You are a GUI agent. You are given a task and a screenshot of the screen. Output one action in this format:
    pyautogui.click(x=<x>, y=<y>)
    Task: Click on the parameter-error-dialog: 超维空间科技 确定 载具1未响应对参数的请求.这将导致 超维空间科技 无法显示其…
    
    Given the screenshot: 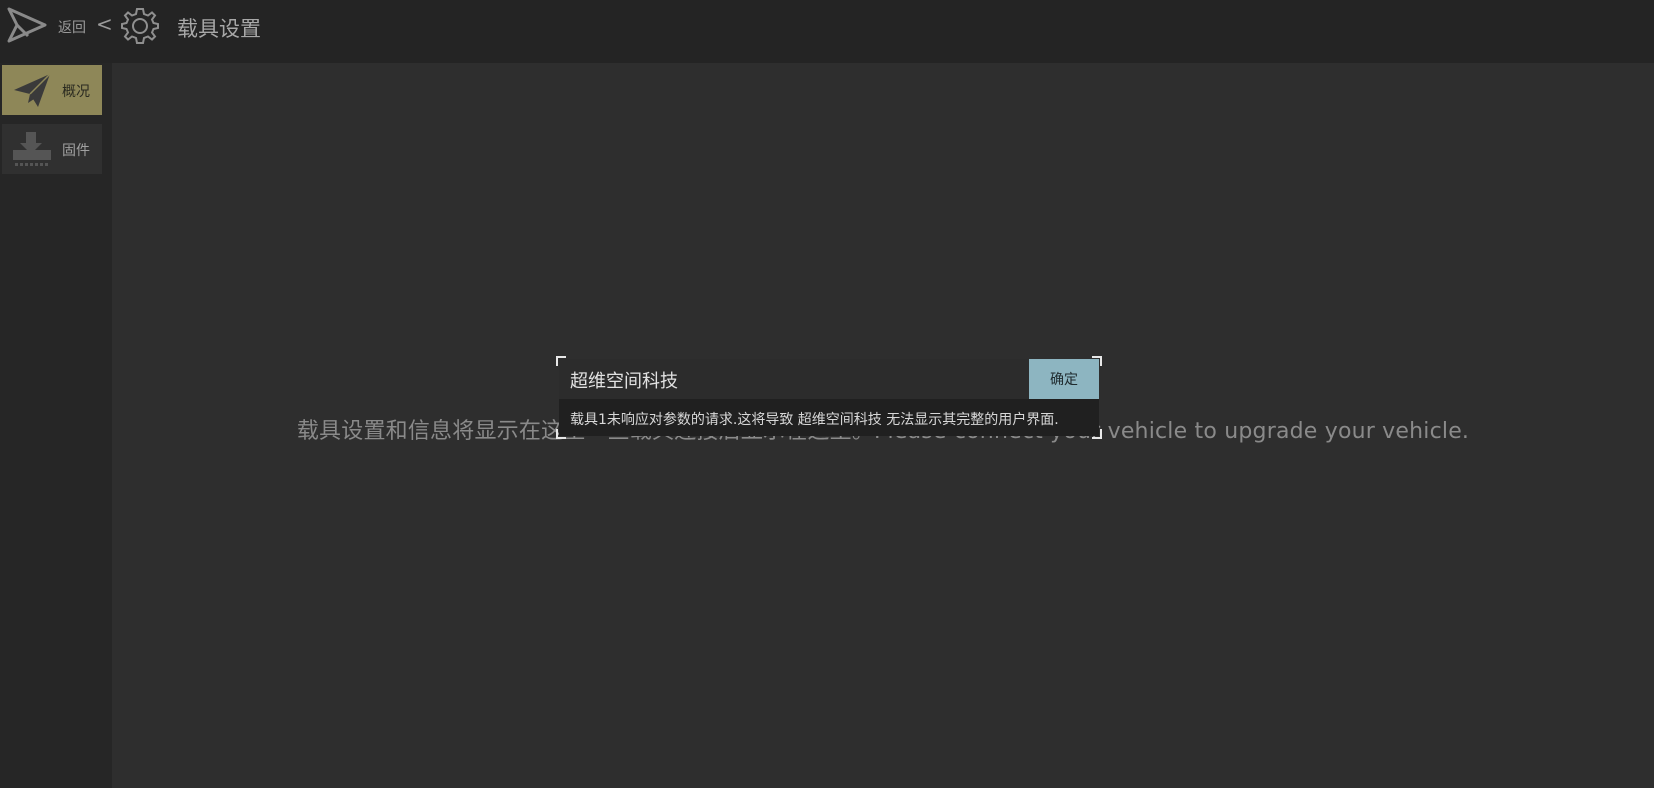 What is the action you would take?
    pyautogui.click(x=829, y=397)
    